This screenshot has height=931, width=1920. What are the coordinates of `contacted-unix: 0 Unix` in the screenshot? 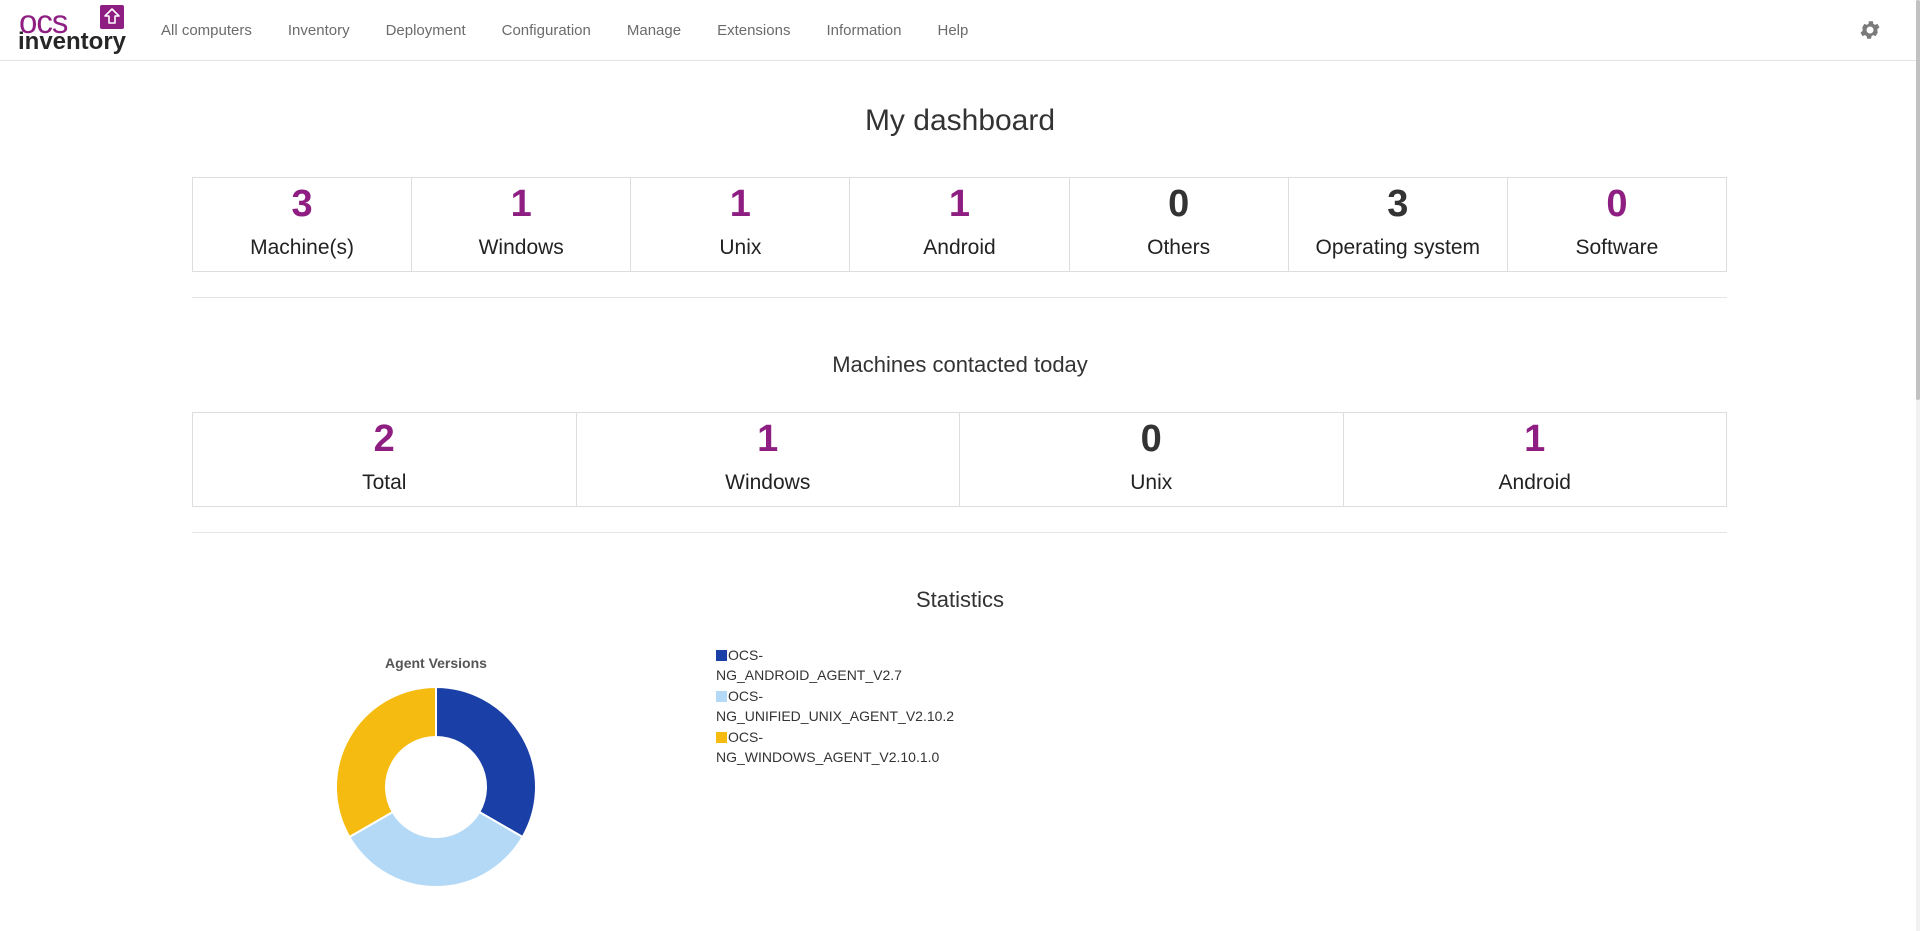 It's located at (1152, 459).